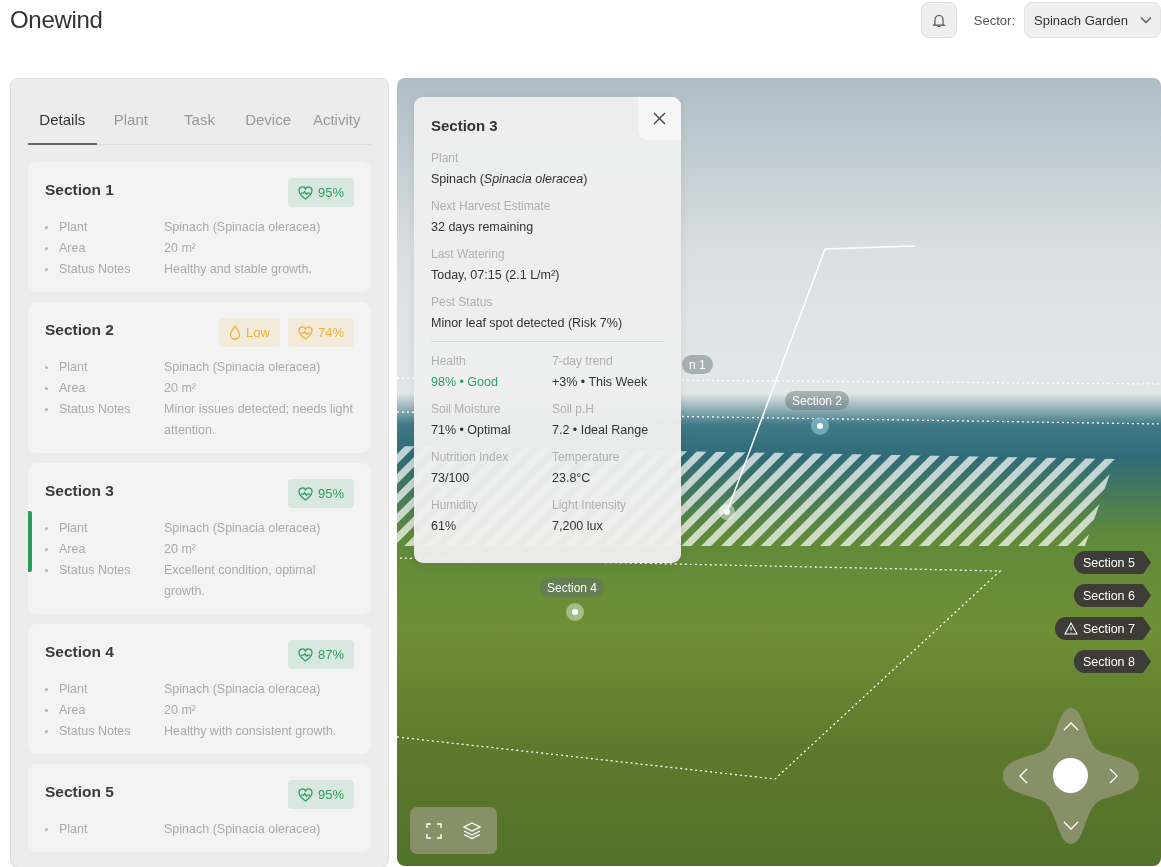 The width and height of the screenshot is (1161, 867). I want to click on section-tag: Section 8, so click(1112, 661).